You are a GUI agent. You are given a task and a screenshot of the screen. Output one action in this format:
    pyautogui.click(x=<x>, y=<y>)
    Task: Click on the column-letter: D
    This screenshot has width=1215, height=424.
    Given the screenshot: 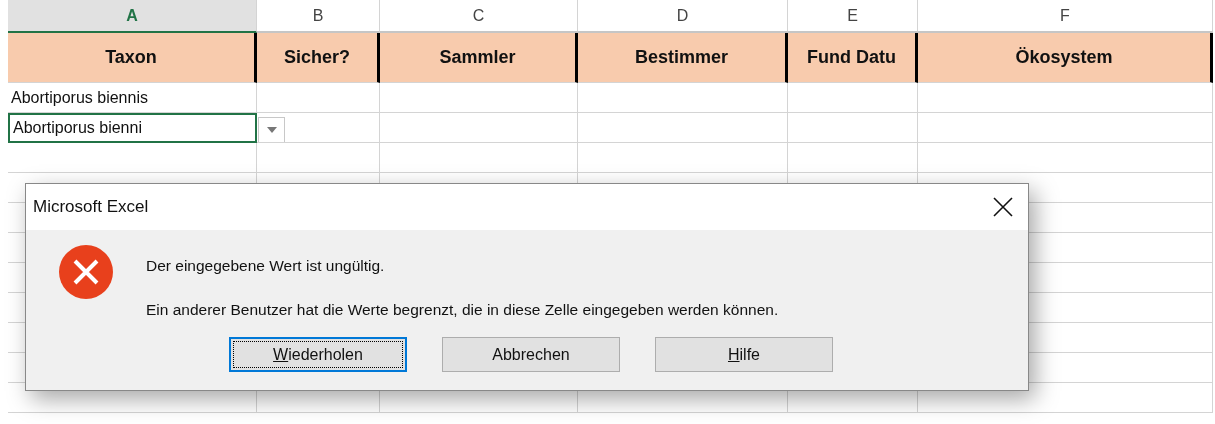 What is the action you would take?
    pyautogui.click(x=683, y=16)
    